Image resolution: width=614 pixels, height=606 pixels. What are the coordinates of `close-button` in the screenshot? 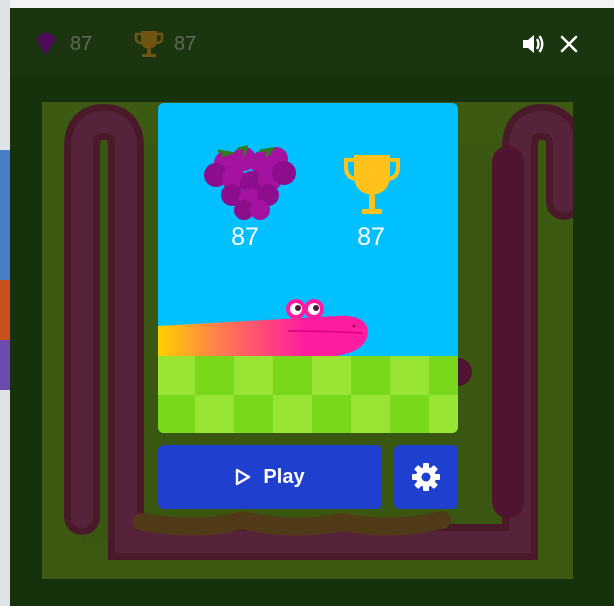 It's located at (569, 44).